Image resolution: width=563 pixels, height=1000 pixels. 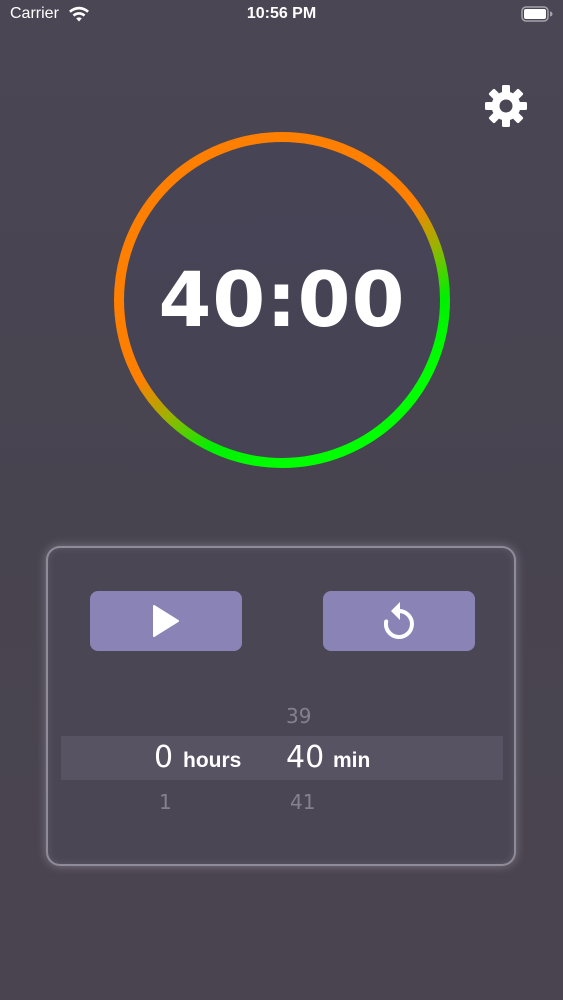 I want to click on battery-icon, so click(x=537, y=14).